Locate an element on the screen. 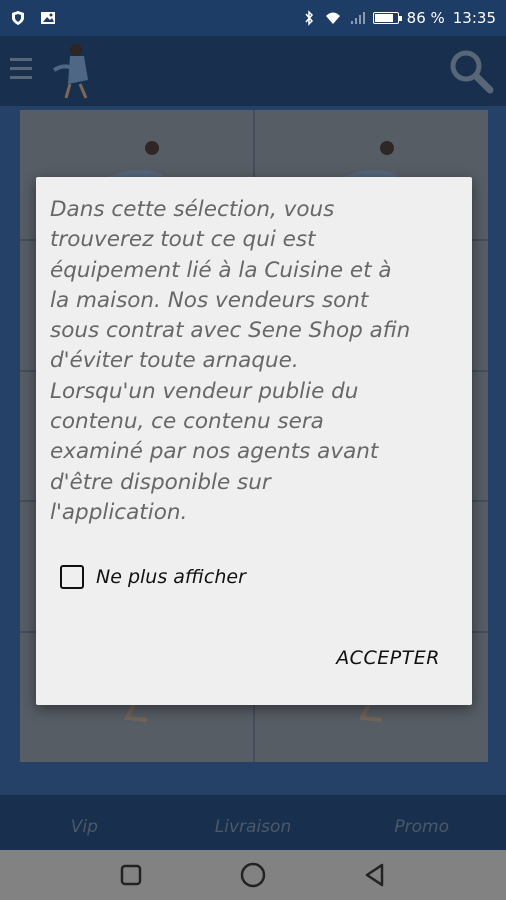  status-bar: 86 % 13:35 is located at coordinates (253, 18).